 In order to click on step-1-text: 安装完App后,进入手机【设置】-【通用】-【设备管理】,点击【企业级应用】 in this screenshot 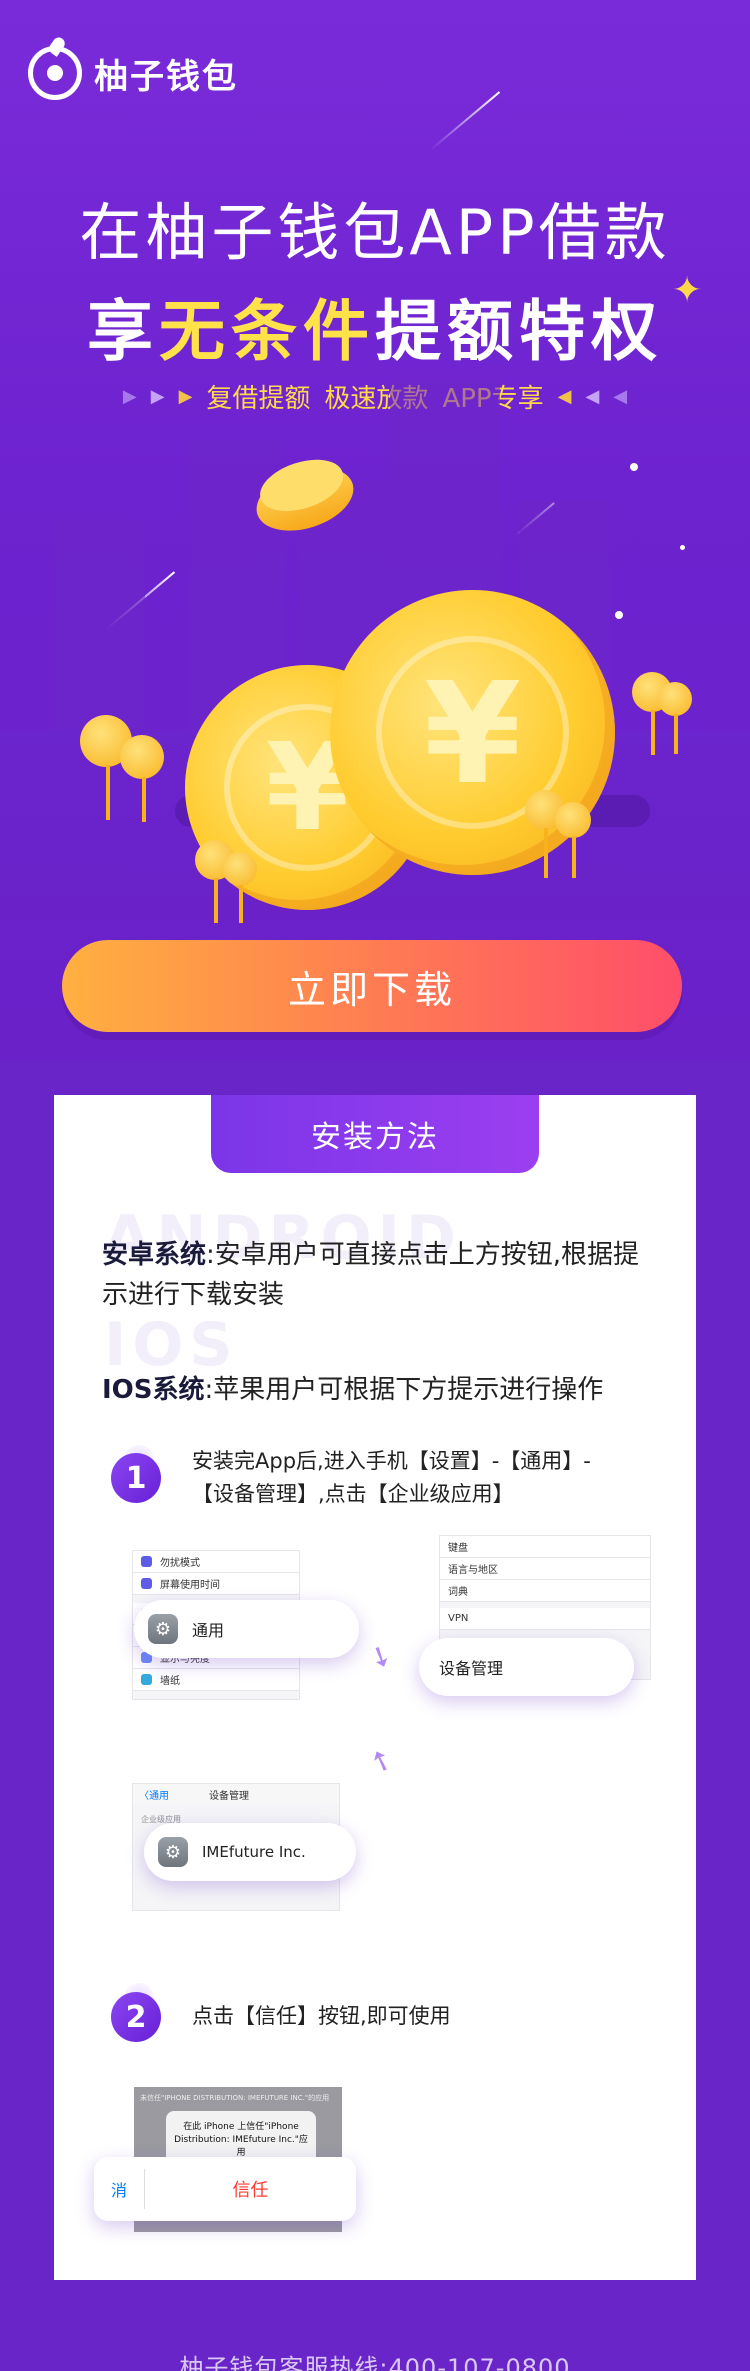, I will do `click(391, 1477)`.